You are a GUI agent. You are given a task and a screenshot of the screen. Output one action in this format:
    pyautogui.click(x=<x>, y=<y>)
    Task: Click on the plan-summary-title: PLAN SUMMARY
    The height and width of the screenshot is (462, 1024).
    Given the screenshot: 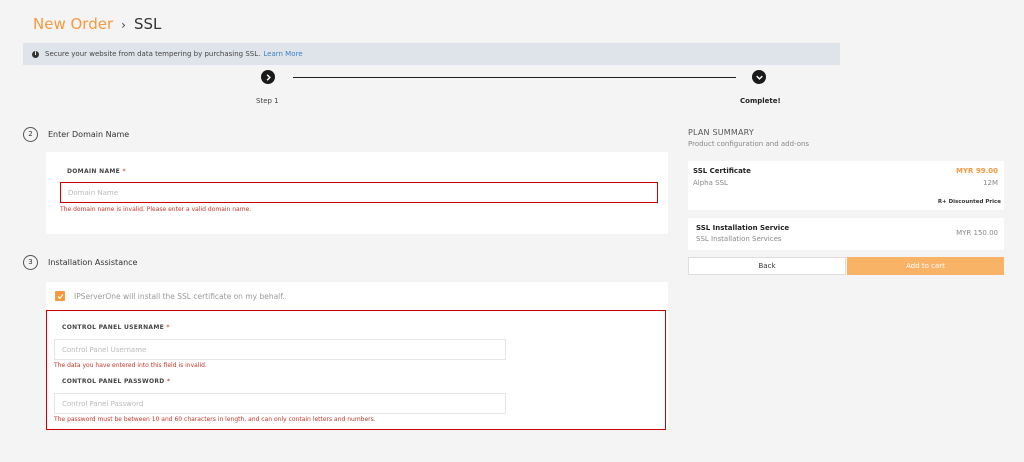 What is the action you would take?
    pyautogui.click(x=721, y=132)
    